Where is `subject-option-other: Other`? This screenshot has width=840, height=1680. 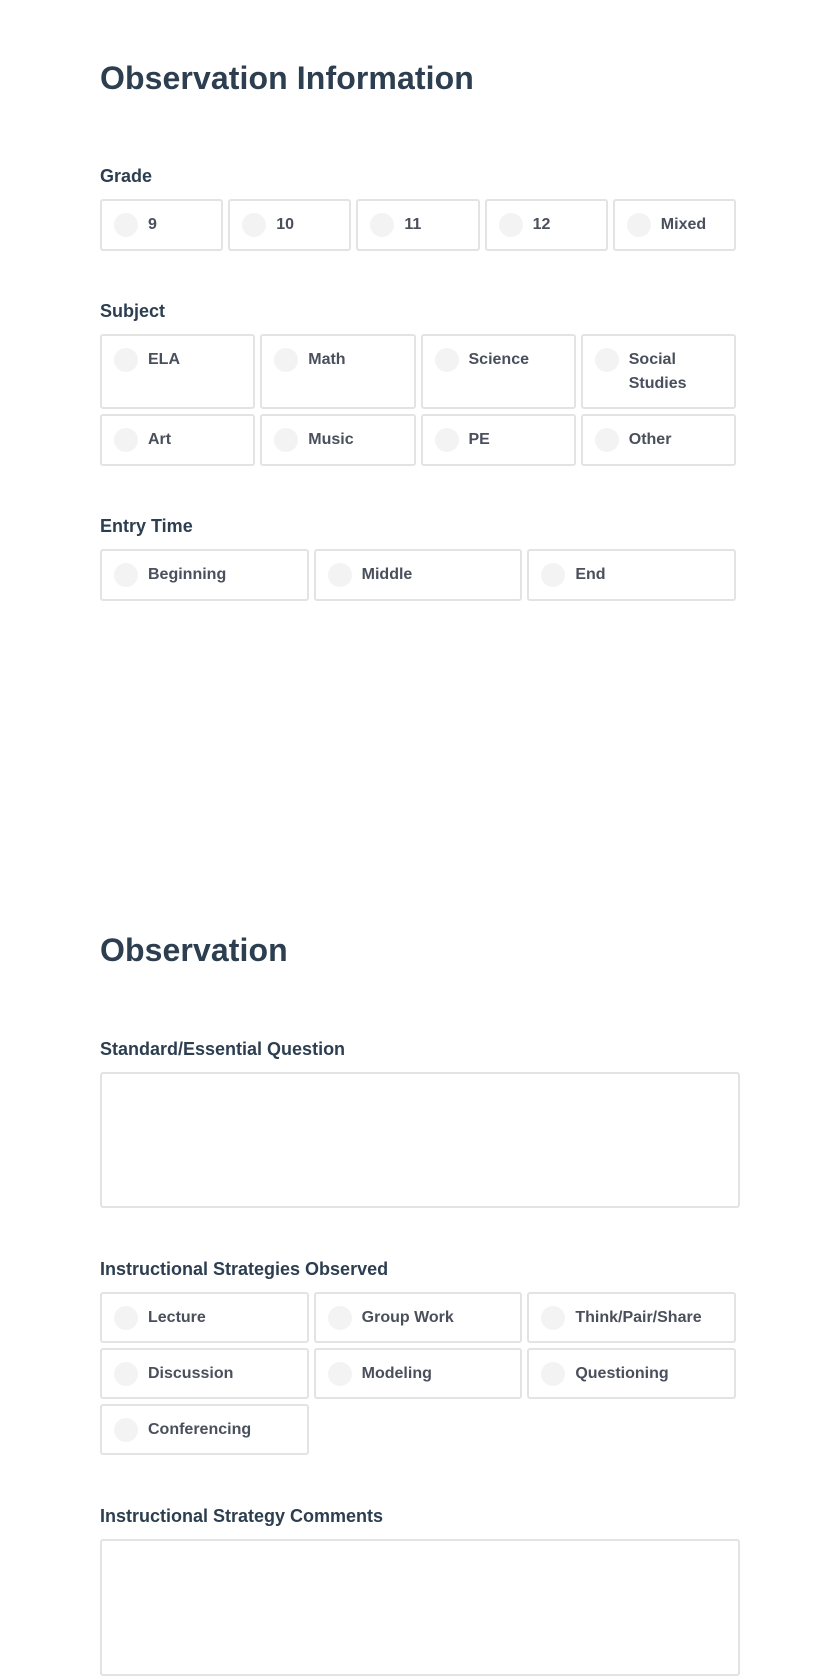
subject-option-other: Other is located at coordinates (658, 440).